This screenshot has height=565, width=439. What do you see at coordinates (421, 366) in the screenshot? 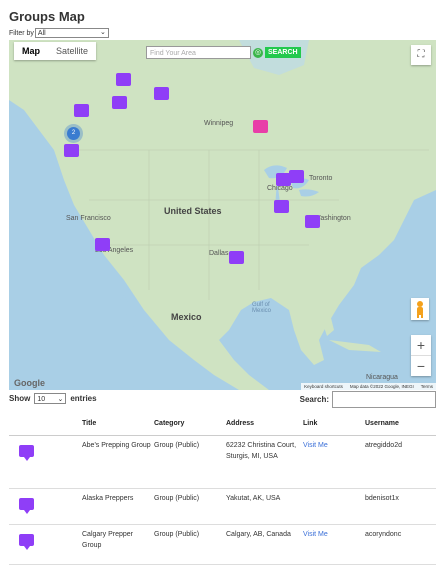
I see `zoom-out-button: −` at bounding box center [421, 366].